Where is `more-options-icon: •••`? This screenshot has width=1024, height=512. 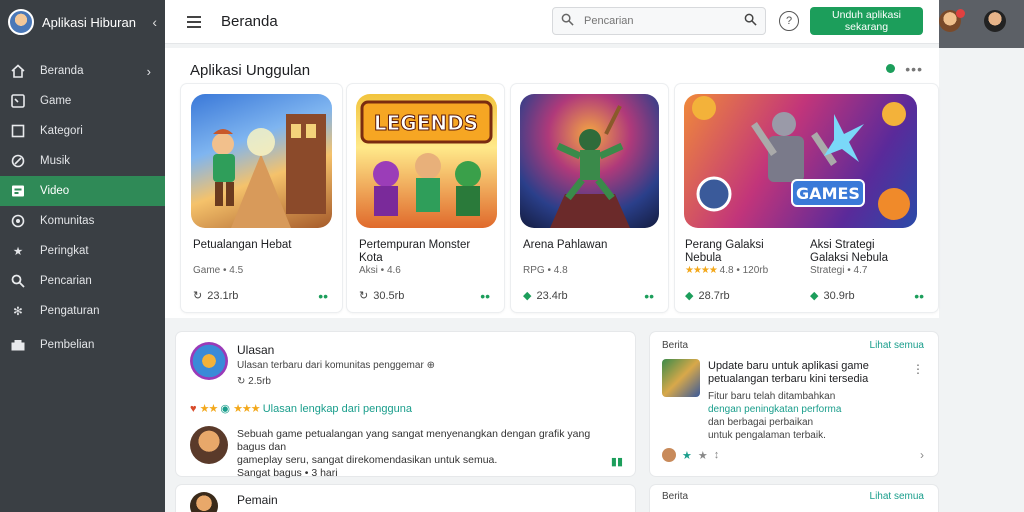 more-options-icon: ••• is located at coordinates (914, 69).